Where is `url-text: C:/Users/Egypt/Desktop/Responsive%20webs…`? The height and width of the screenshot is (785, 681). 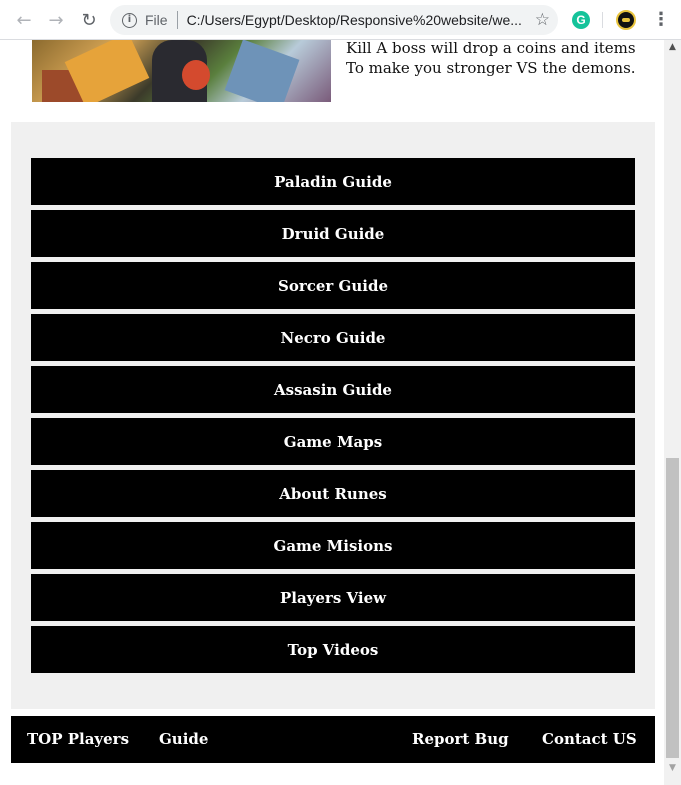 url-text: C:/Users/Egypt/Desktop/Responsive%20webs… is located at coordinates (354, 20).